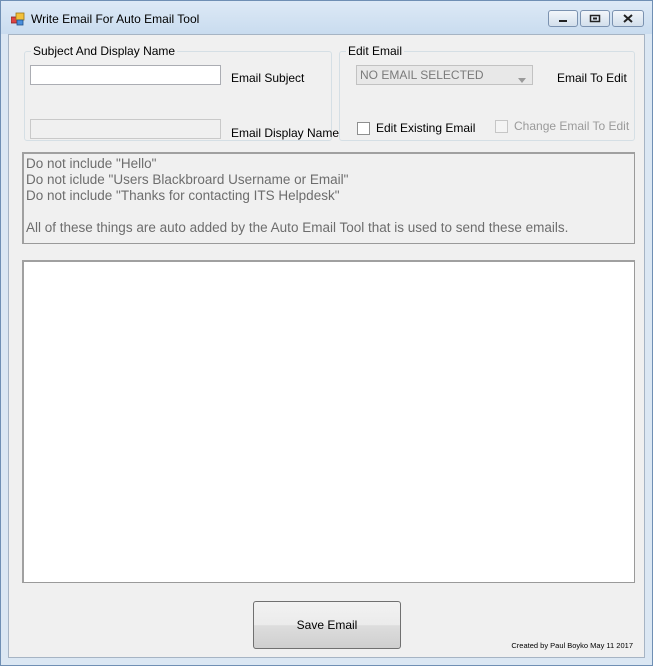  What do you see at coordinates (115, 19) in the screenshot?
I see `window-title: Write Email For Auto Email Tool` at bounding box center [115, 19].